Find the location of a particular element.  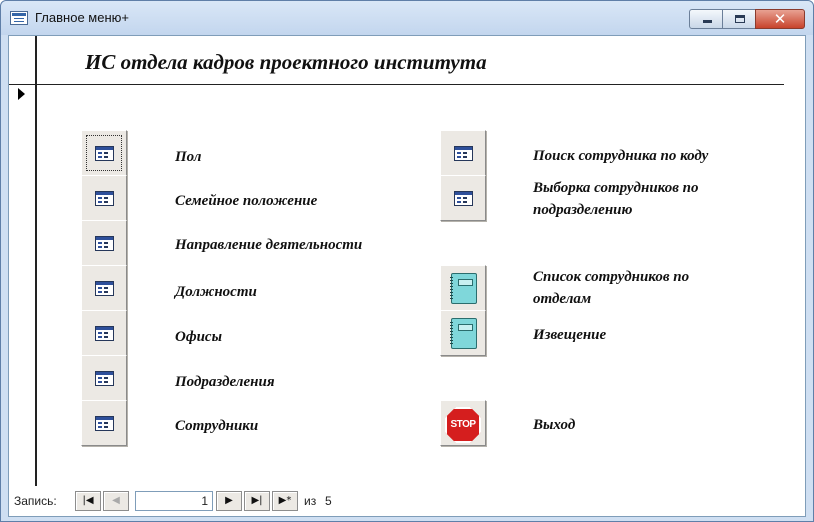

menu-label-offices: Офисы is located at coordinates (198, 337).